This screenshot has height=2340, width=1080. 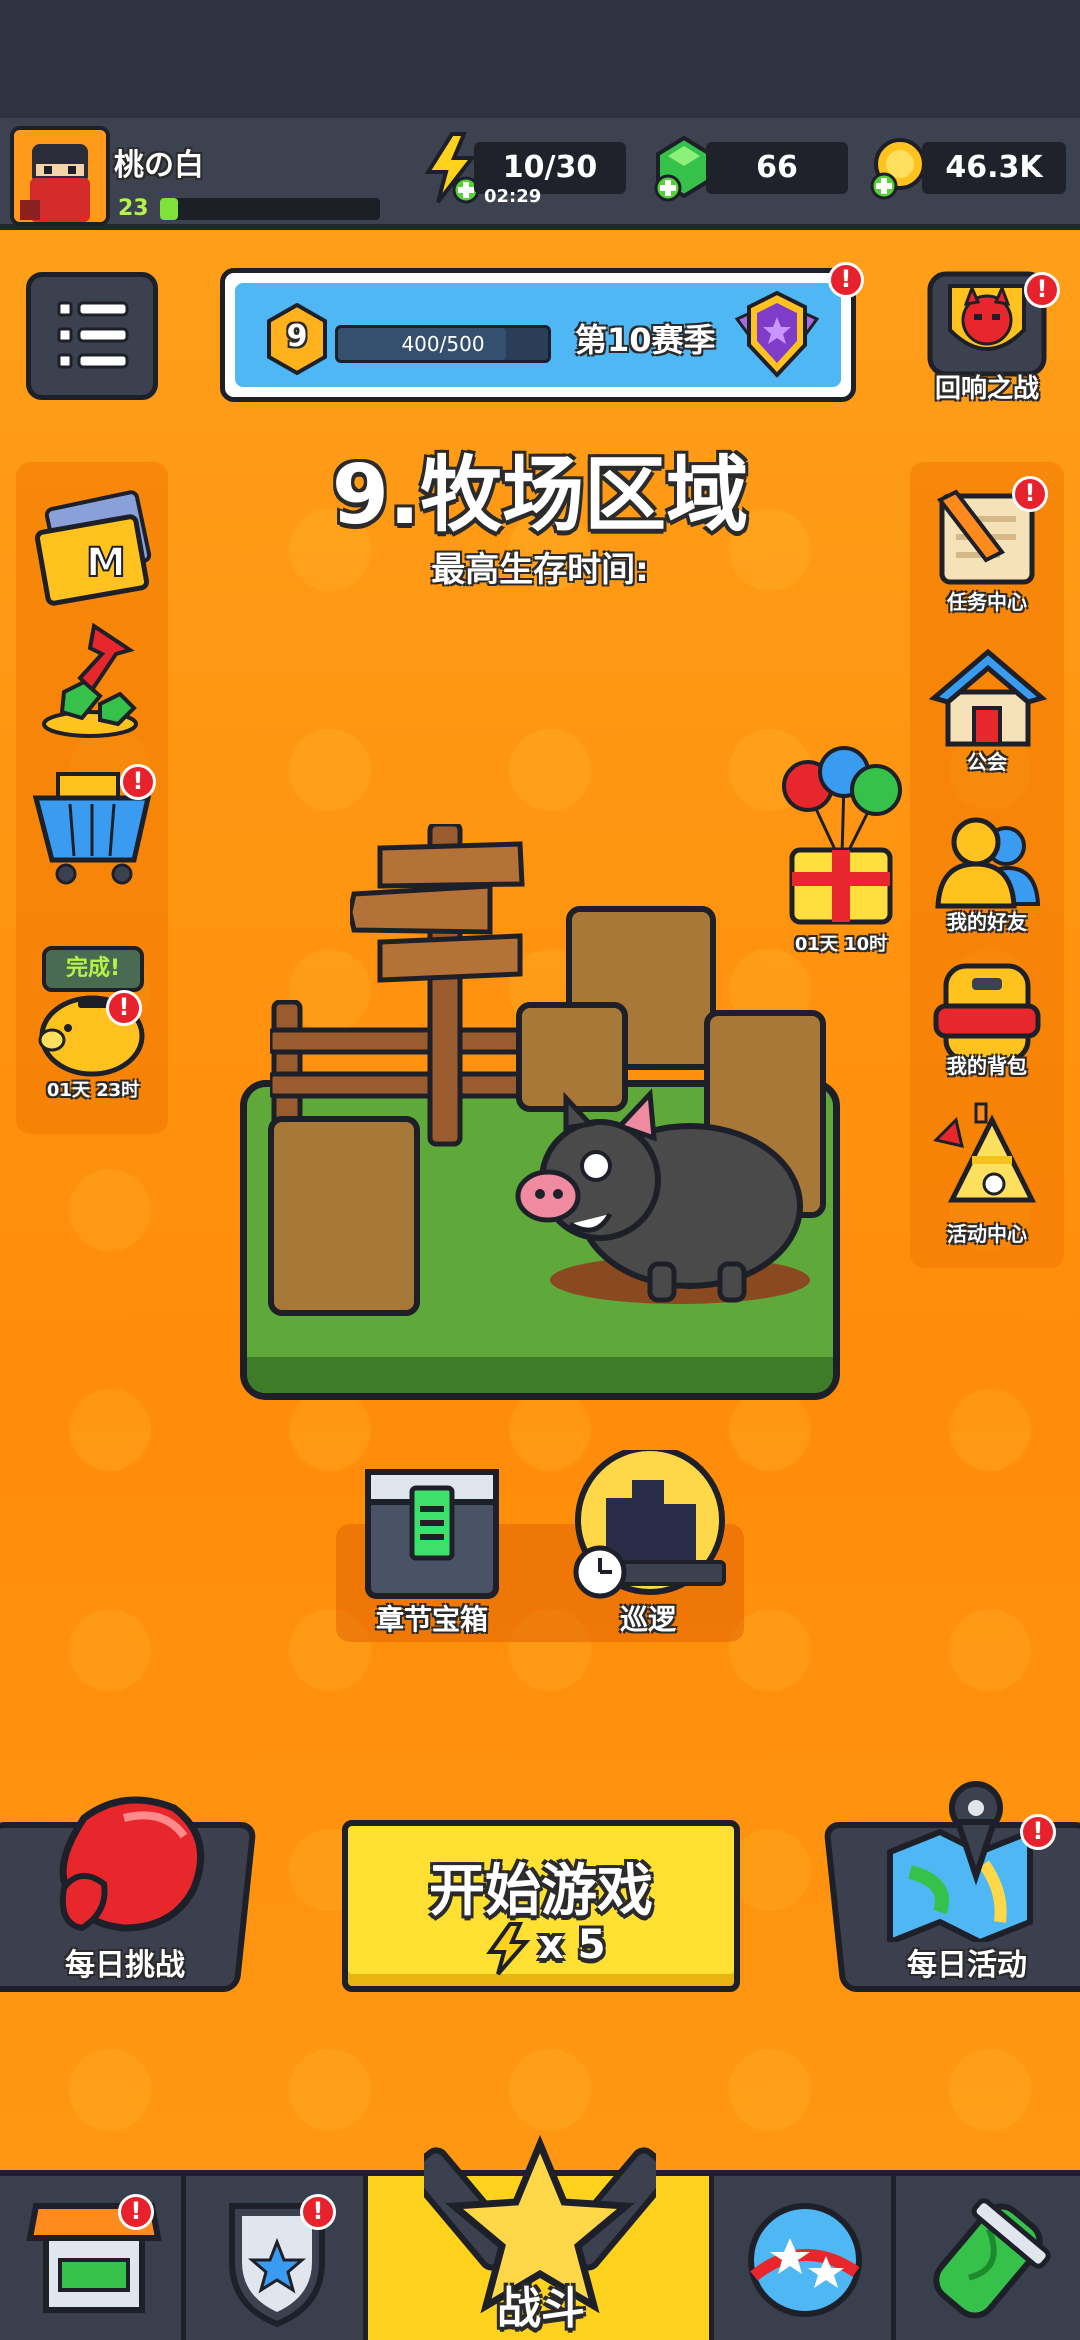 I want to click on patrol-label: 巡逻, so click(x=647, y=1619).